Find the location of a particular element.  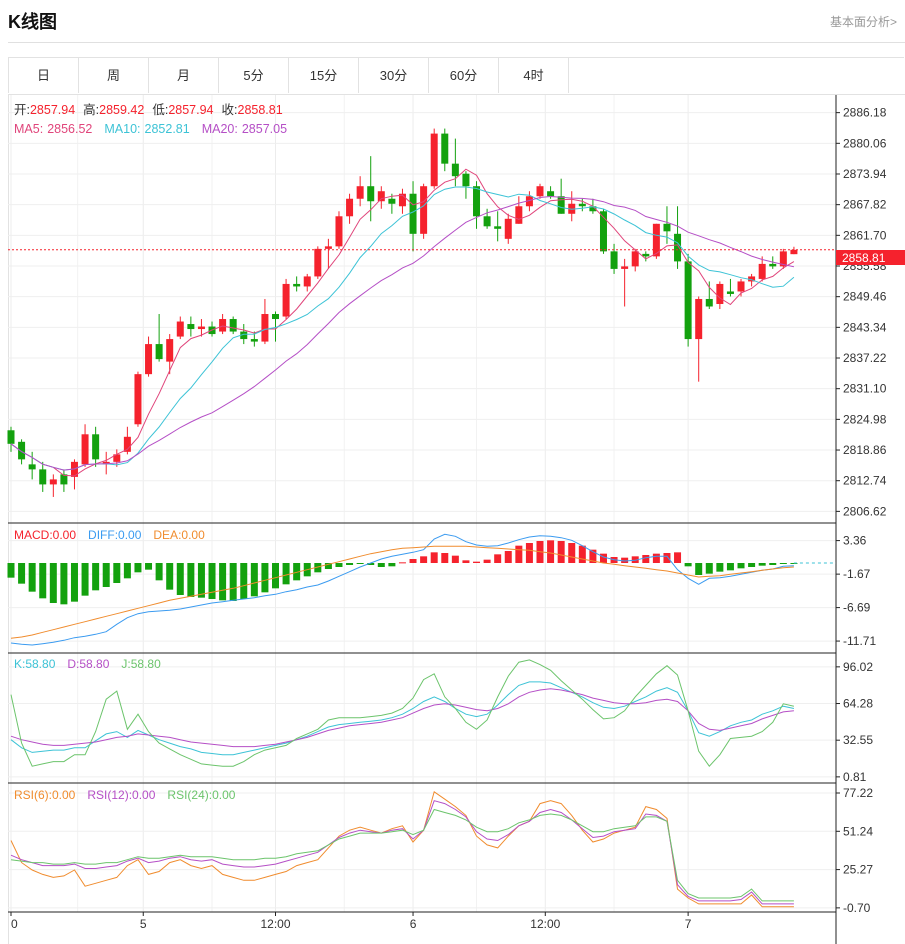

period-tabs: 日 周 月 5分 15分 30分 60分 4时 is located at coordinates (456, 75).